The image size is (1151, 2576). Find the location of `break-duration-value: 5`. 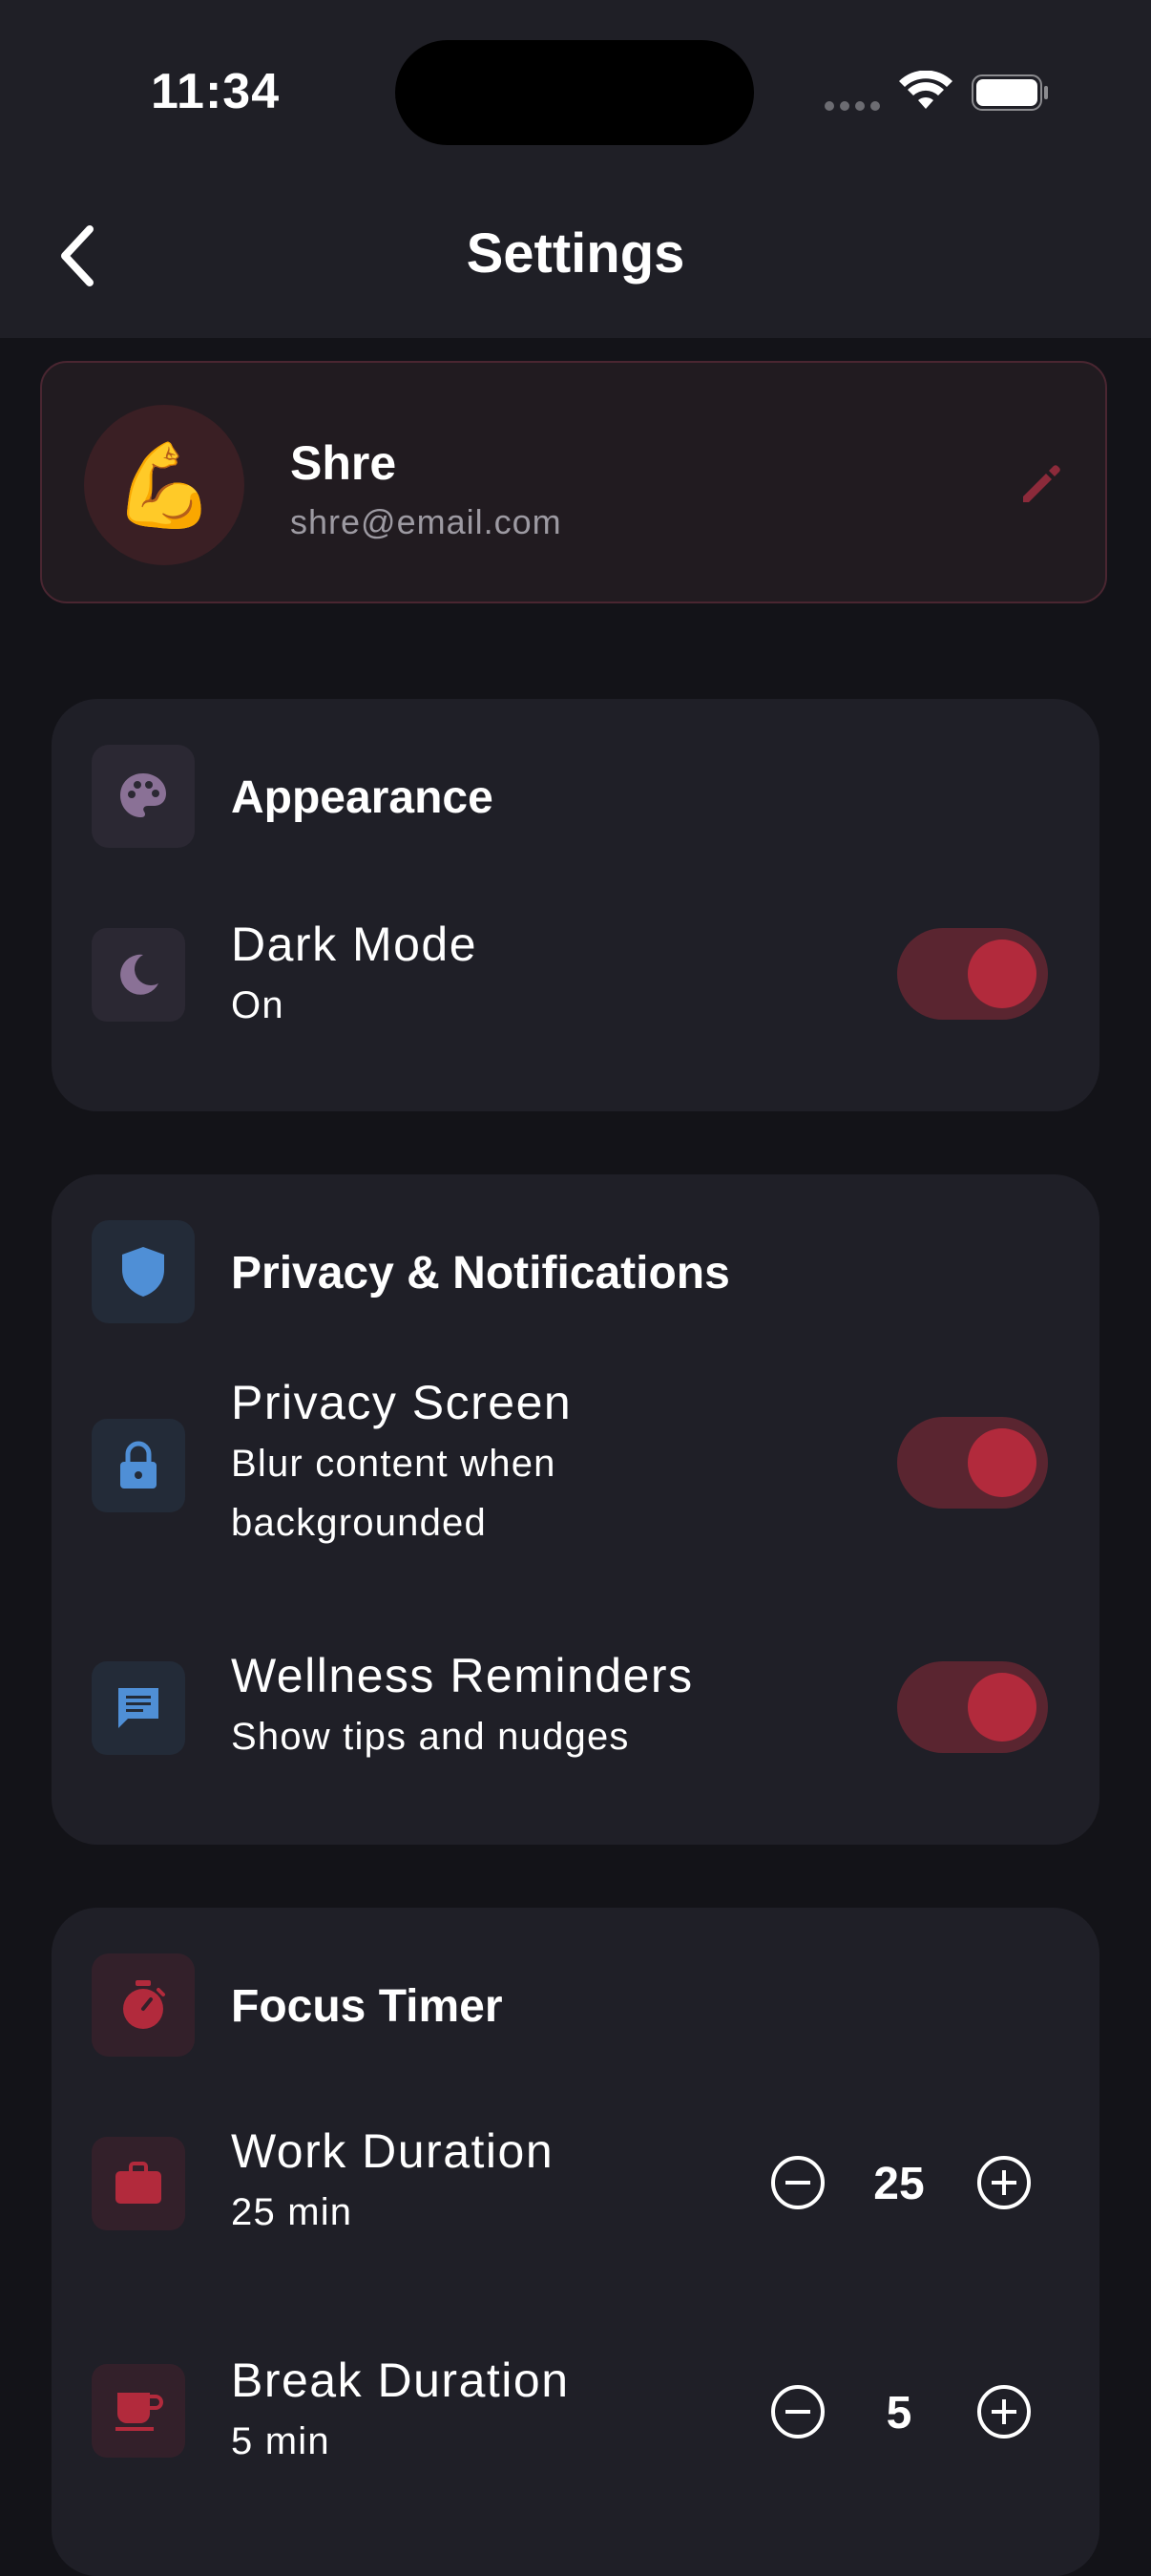

break-duration-value: 5 is located at coordinates (899, 2413).